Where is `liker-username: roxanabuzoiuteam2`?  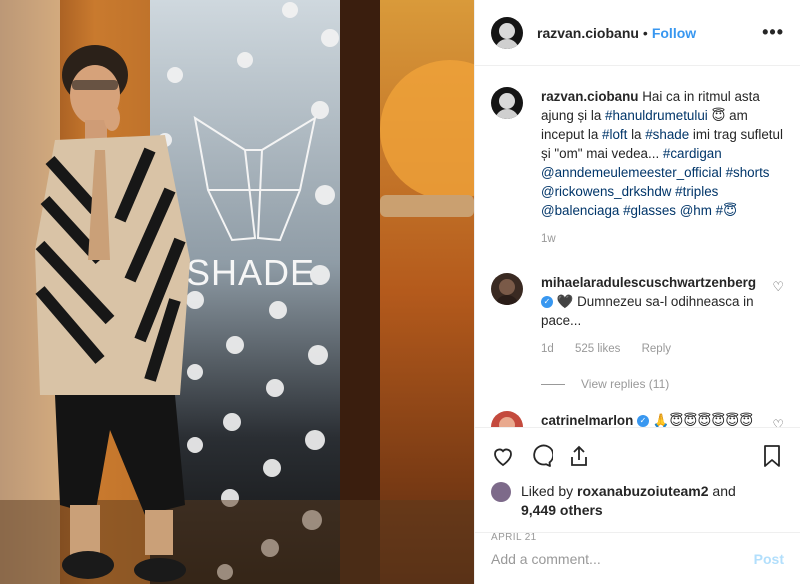
liker-username: roxanabuzoiuteam2 is located at coordinates (642, 491).